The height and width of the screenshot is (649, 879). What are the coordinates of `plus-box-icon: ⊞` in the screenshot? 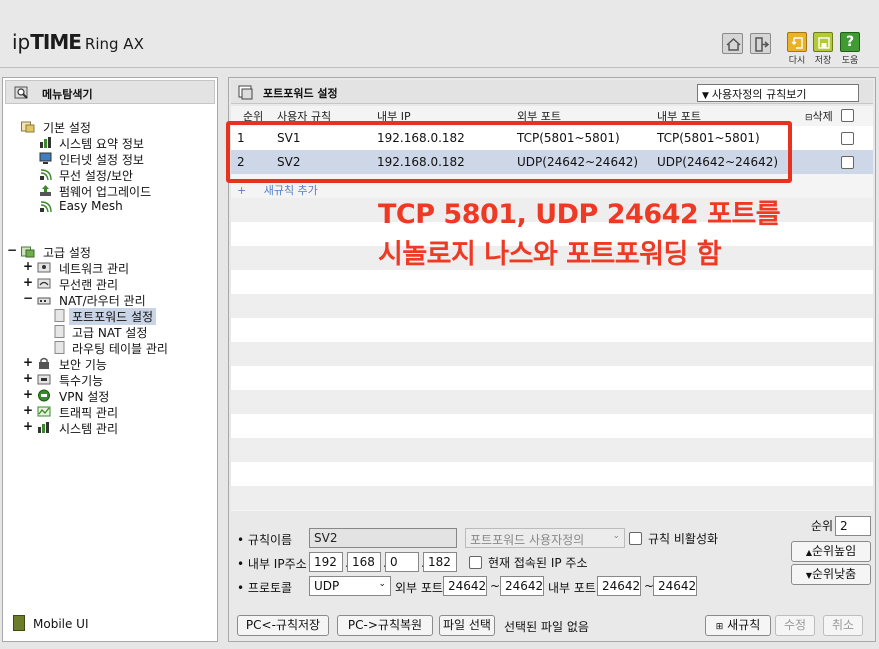 It's located at (719, 627).